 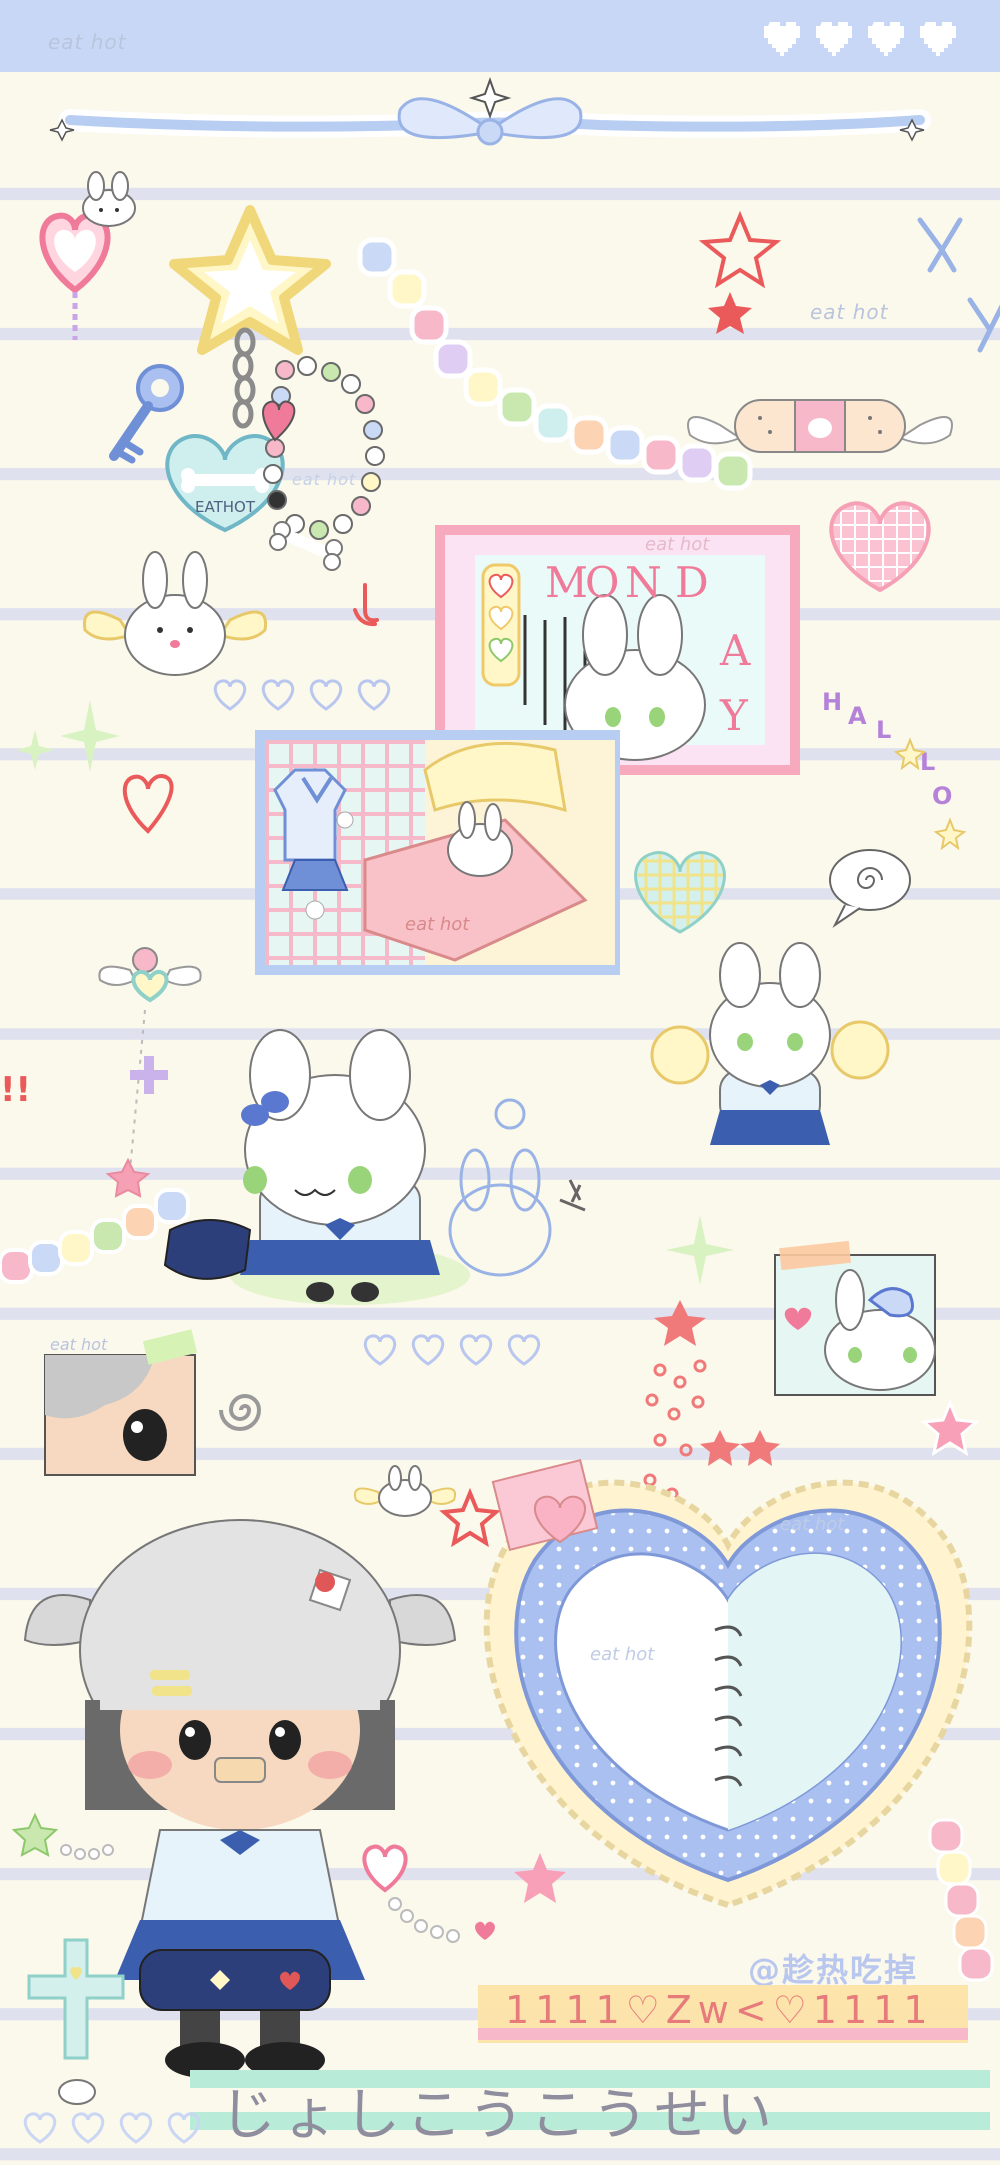 What do you see at coordinates (76, 2021) in the screenshot?
I see `cross-charm-icon` at bounding box center [76, 2021].